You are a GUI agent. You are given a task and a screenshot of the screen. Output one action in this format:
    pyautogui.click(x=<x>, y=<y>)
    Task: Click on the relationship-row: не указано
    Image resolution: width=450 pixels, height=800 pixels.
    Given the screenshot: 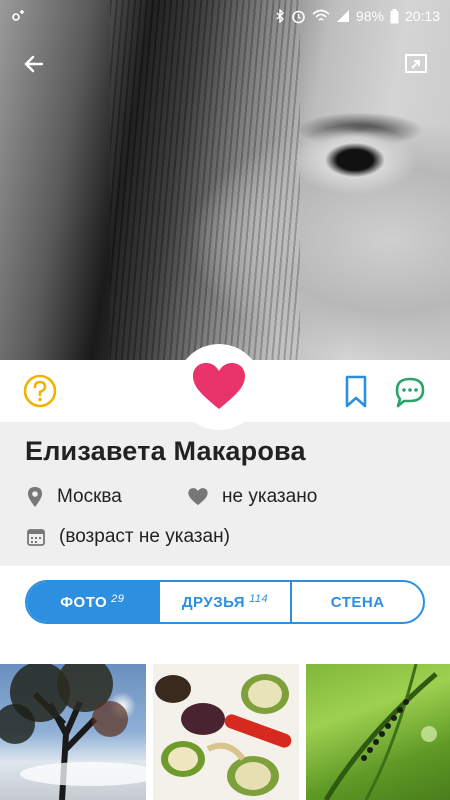 What is the action you would take?
    pyautogui.click(x=252, y=497)
    